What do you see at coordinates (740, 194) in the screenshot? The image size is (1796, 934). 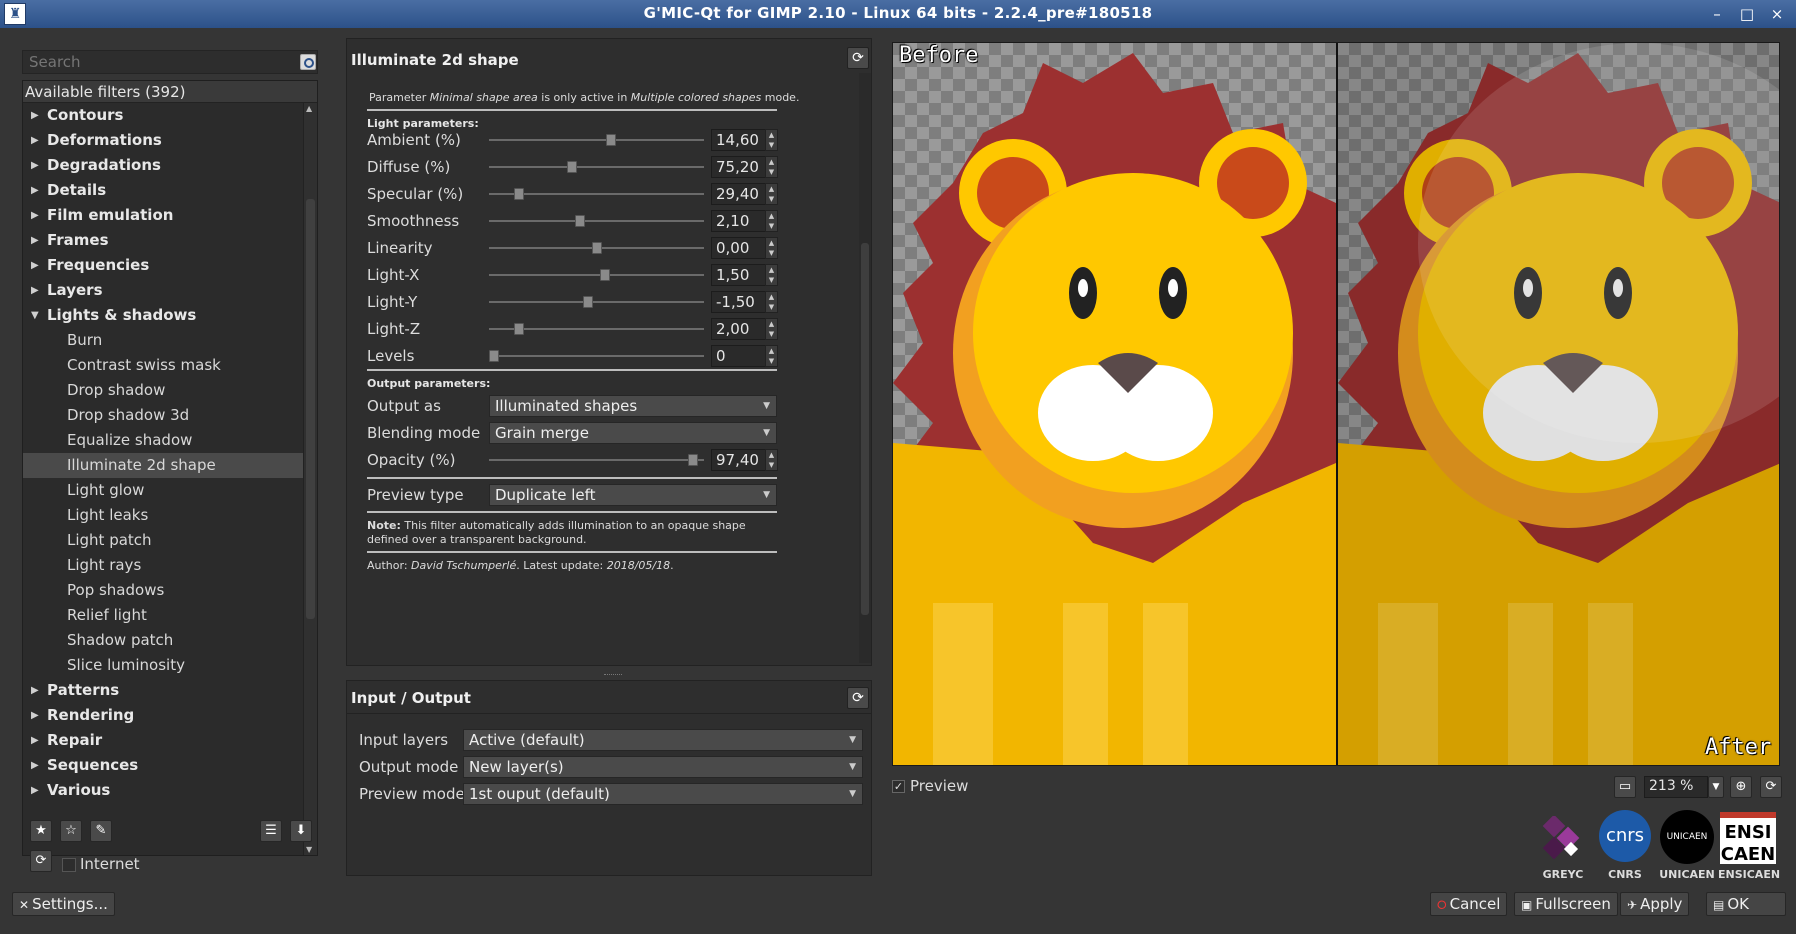 I see `slider-spinbox: 29,40` at bounding box center [740, 194].